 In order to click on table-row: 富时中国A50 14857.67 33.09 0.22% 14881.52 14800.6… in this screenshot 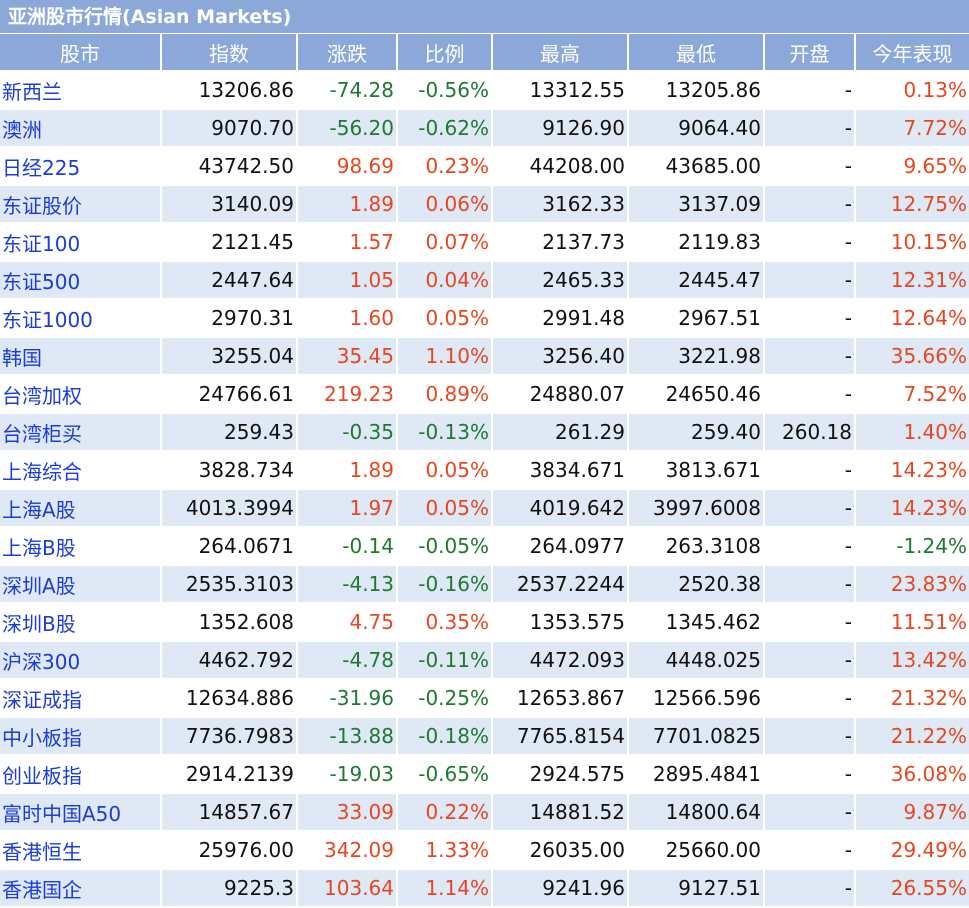, I will do `click(484, 812)`.